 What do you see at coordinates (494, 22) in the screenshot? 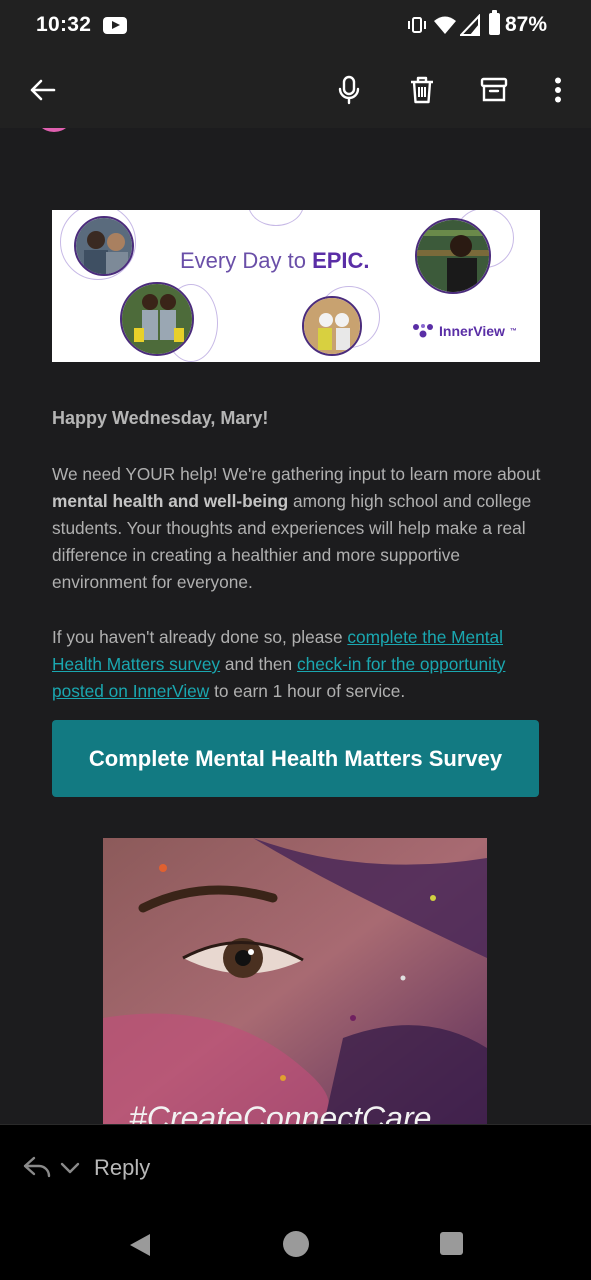
I see `battery-icon` at bounding box center [494, 22].